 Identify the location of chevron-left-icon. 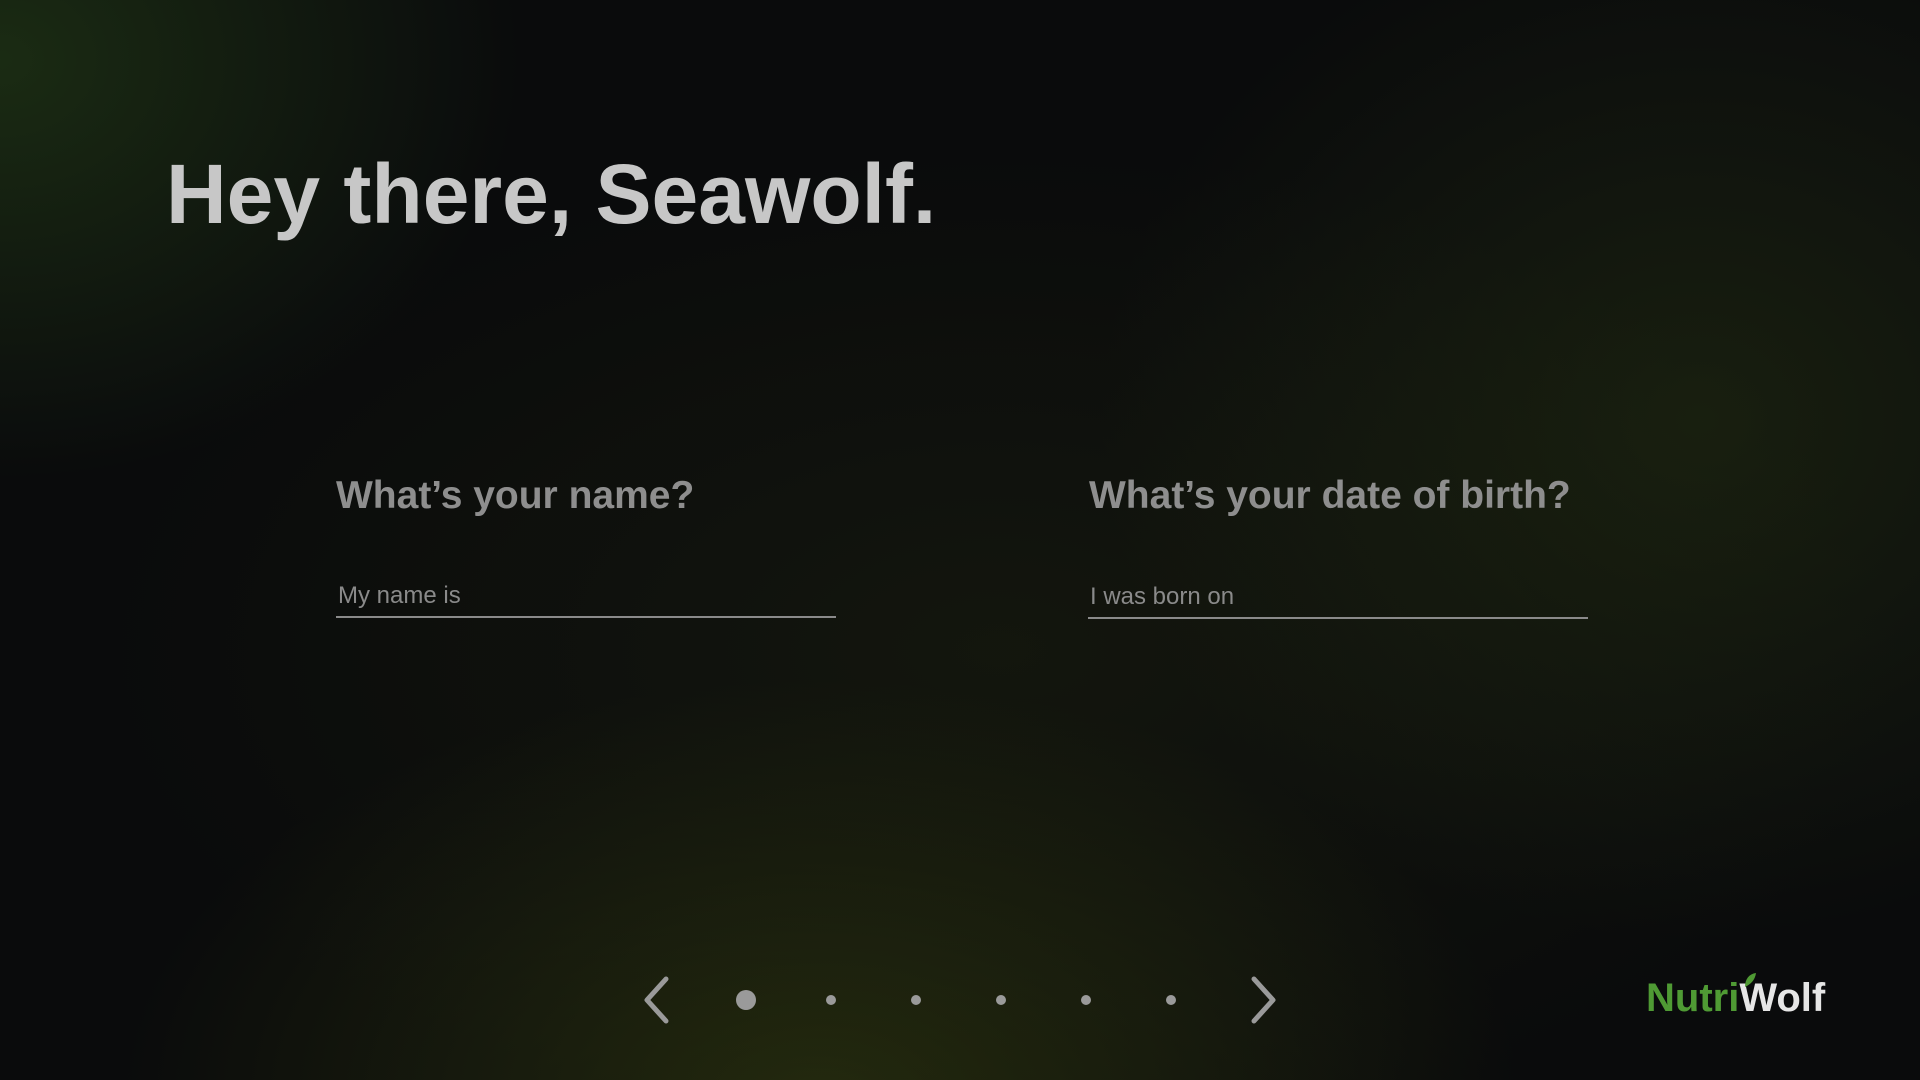
(656, 1000).